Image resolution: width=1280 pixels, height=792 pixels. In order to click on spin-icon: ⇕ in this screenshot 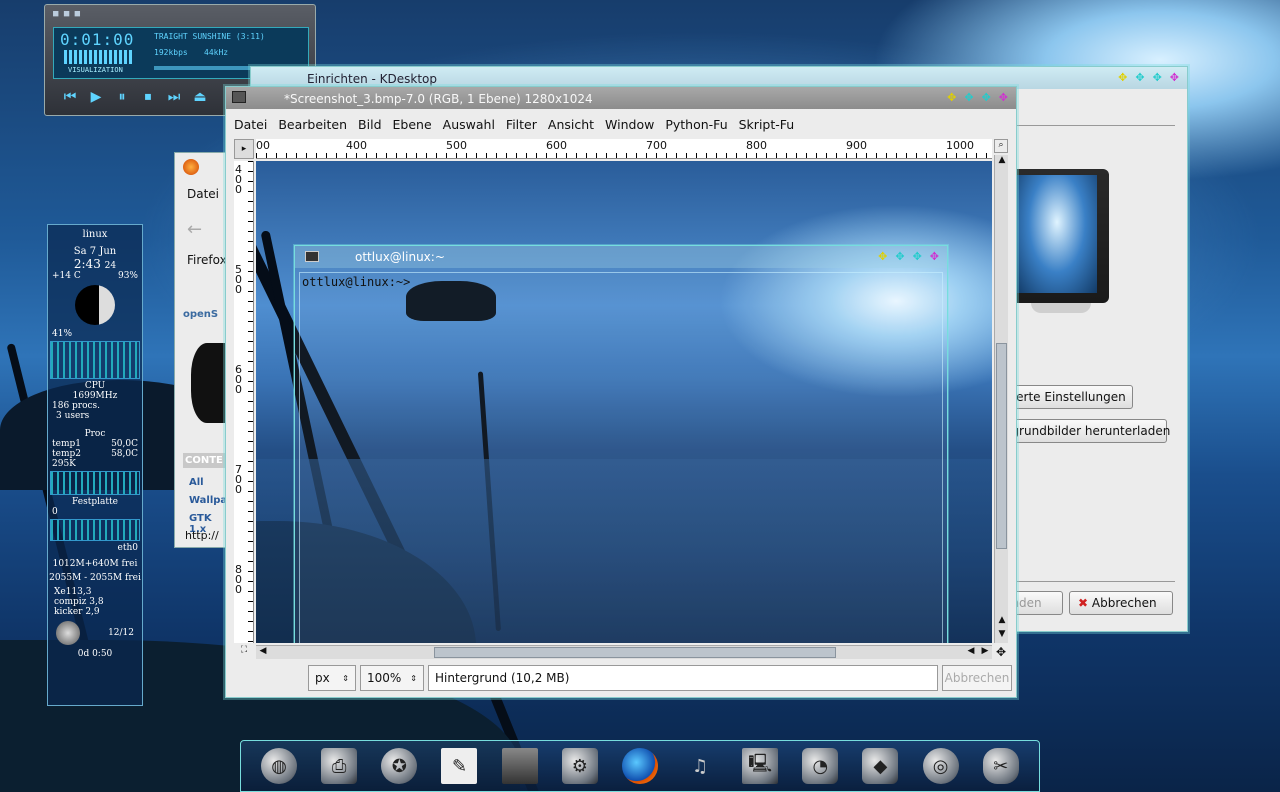, I will do `click(413, 678)`.